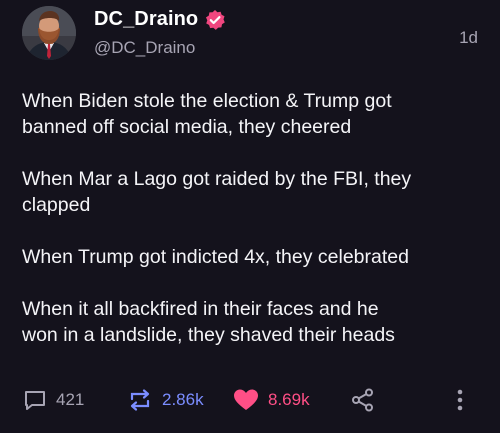  What do you see at coordinates (215, 20) in the screenshot?
I see `verified-badge-icon` at bounding box center [215, 20].